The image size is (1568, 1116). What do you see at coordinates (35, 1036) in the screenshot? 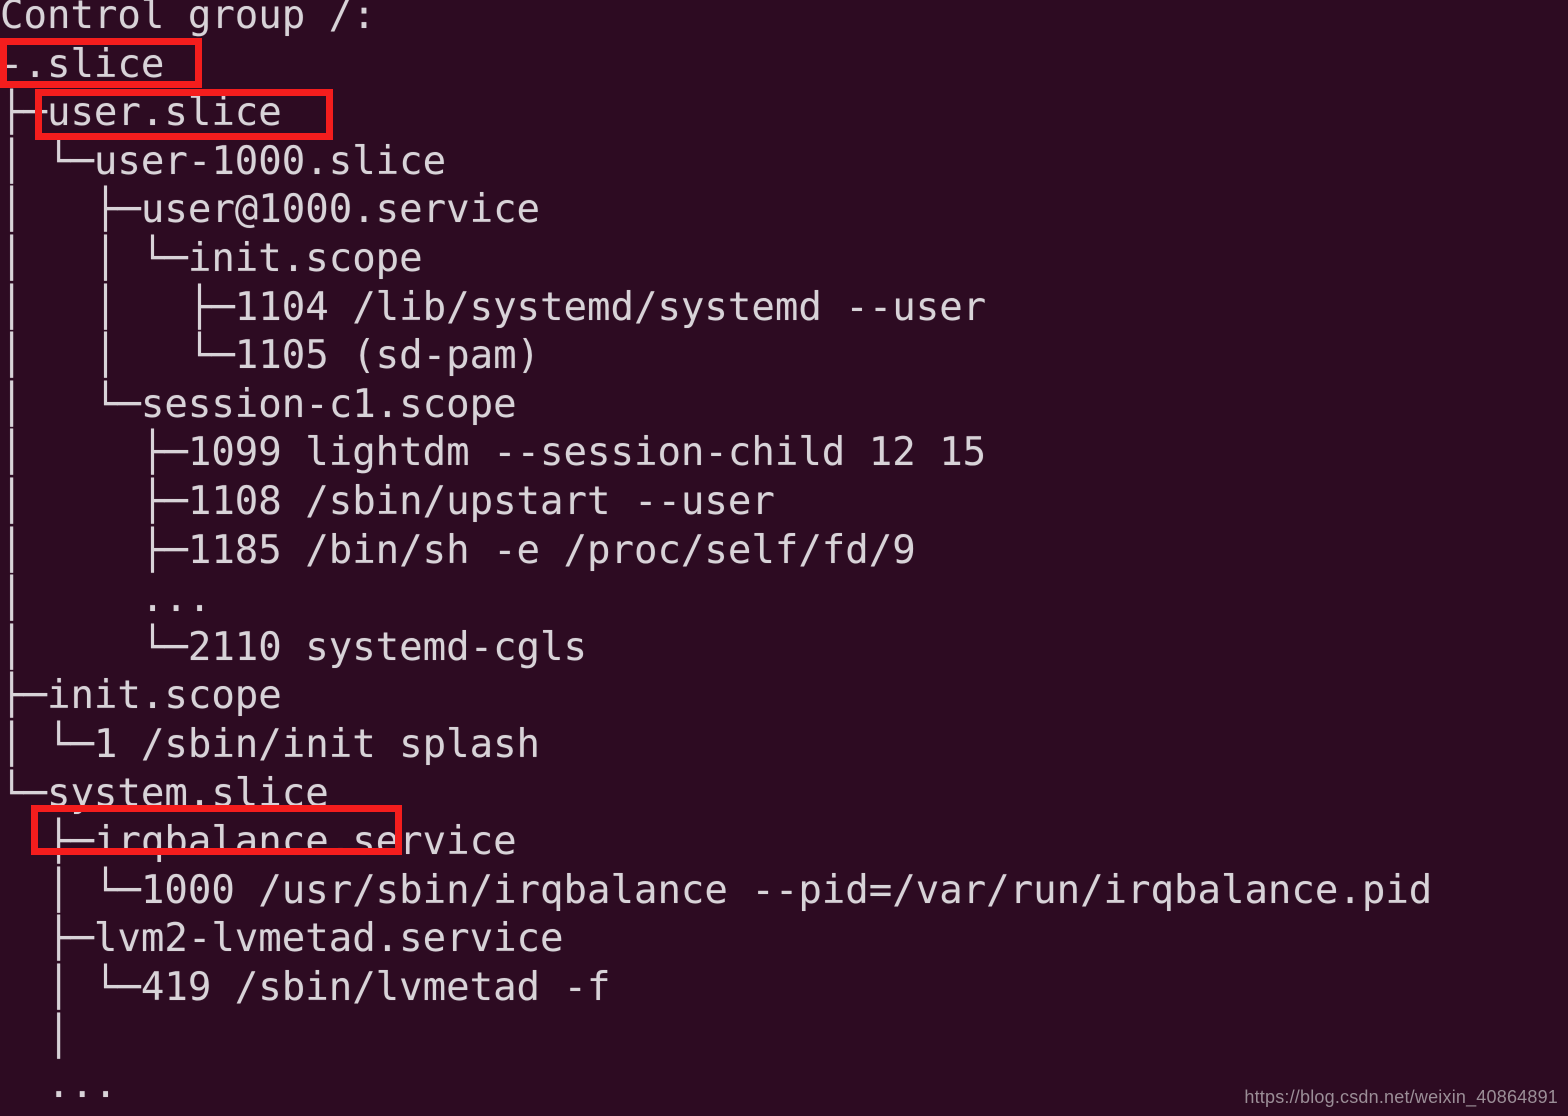
I see `terminal-line: │` at bounding box center [35, 1036].